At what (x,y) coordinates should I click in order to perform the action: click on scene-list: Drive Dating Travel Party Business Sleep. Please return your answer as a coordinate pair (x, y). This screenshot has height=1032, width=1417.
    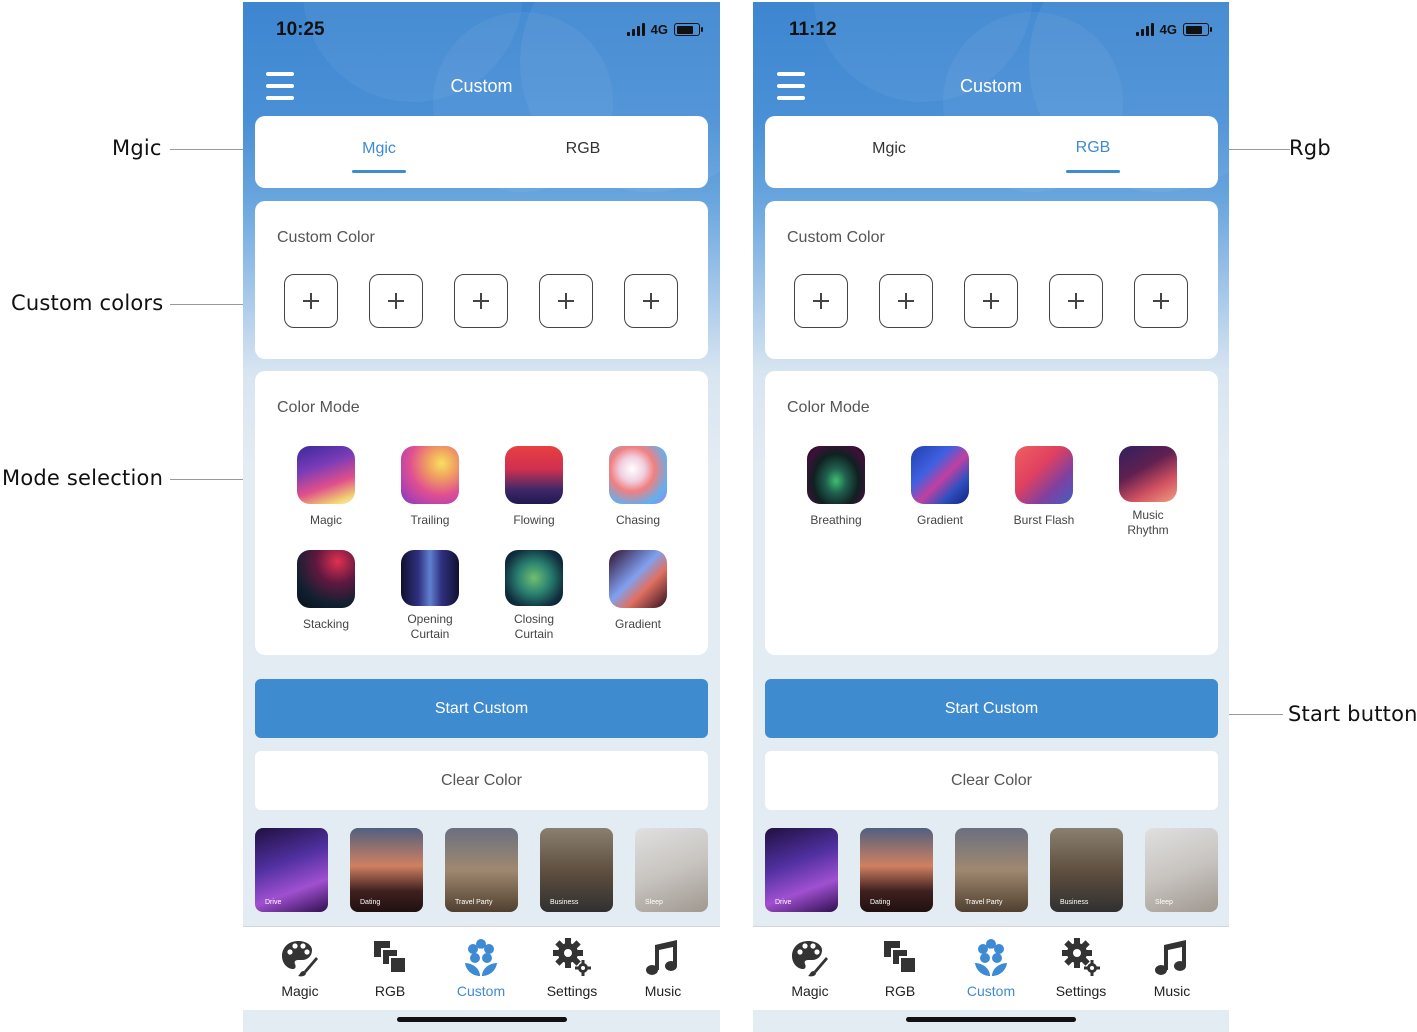
    Looking at the image, I should click on (481, 870).